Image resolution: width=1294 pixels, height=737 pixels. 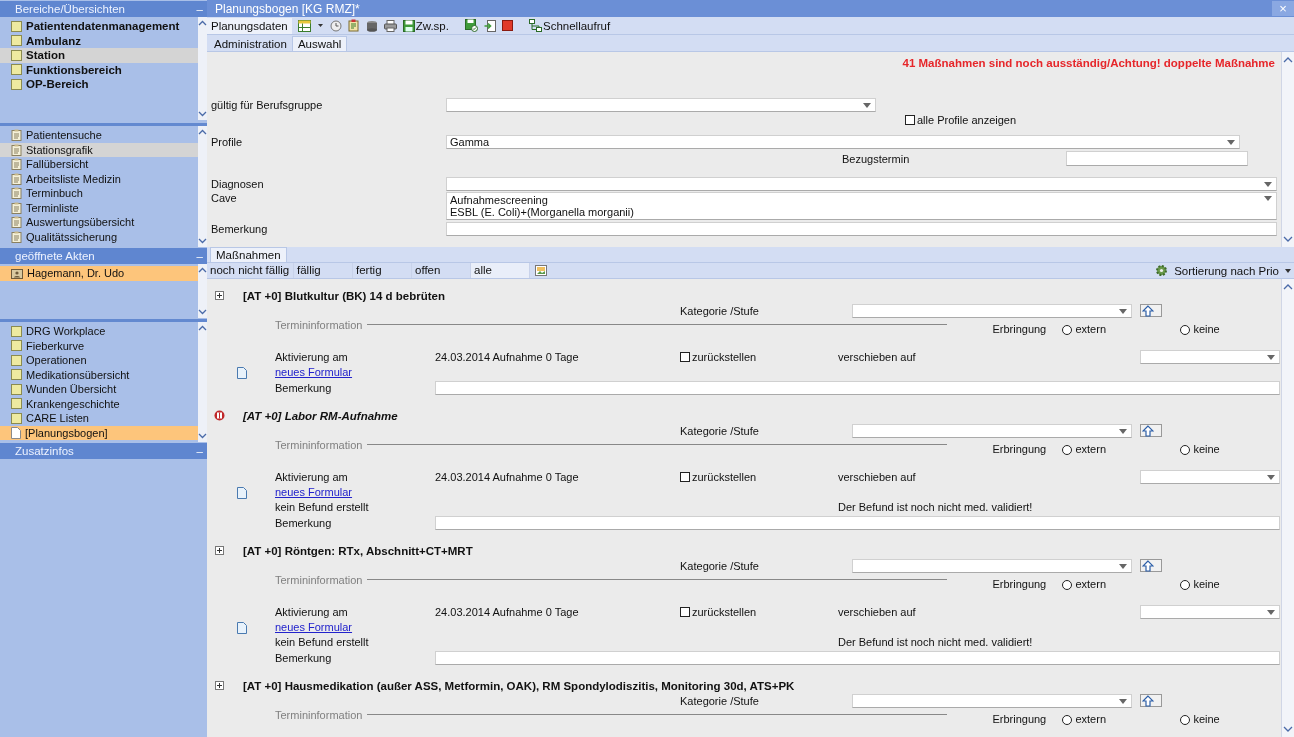 What do you see at coordinates (99, 193) in the screenshot?
I see `sidebar-item: Terminbuch` at bounding box center [99, 193].